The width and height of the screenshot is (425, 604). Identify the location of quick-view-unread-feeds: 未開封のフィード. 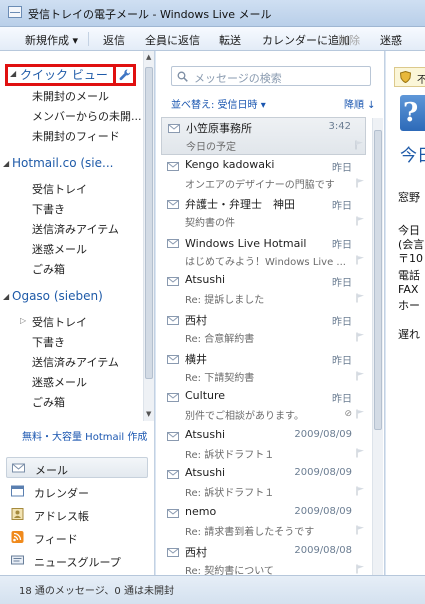
(76, 136).